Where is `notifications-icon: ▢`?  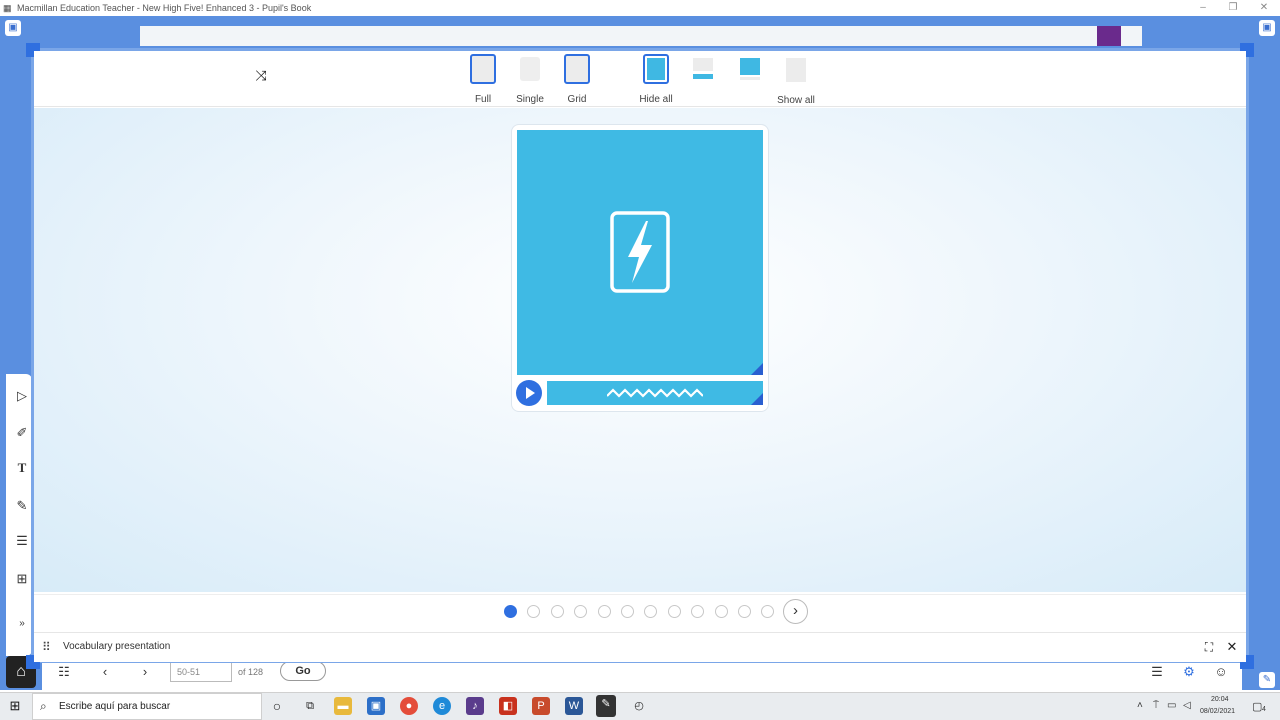
notifications-icon: ▢ is located at coordinates (1257, 706).